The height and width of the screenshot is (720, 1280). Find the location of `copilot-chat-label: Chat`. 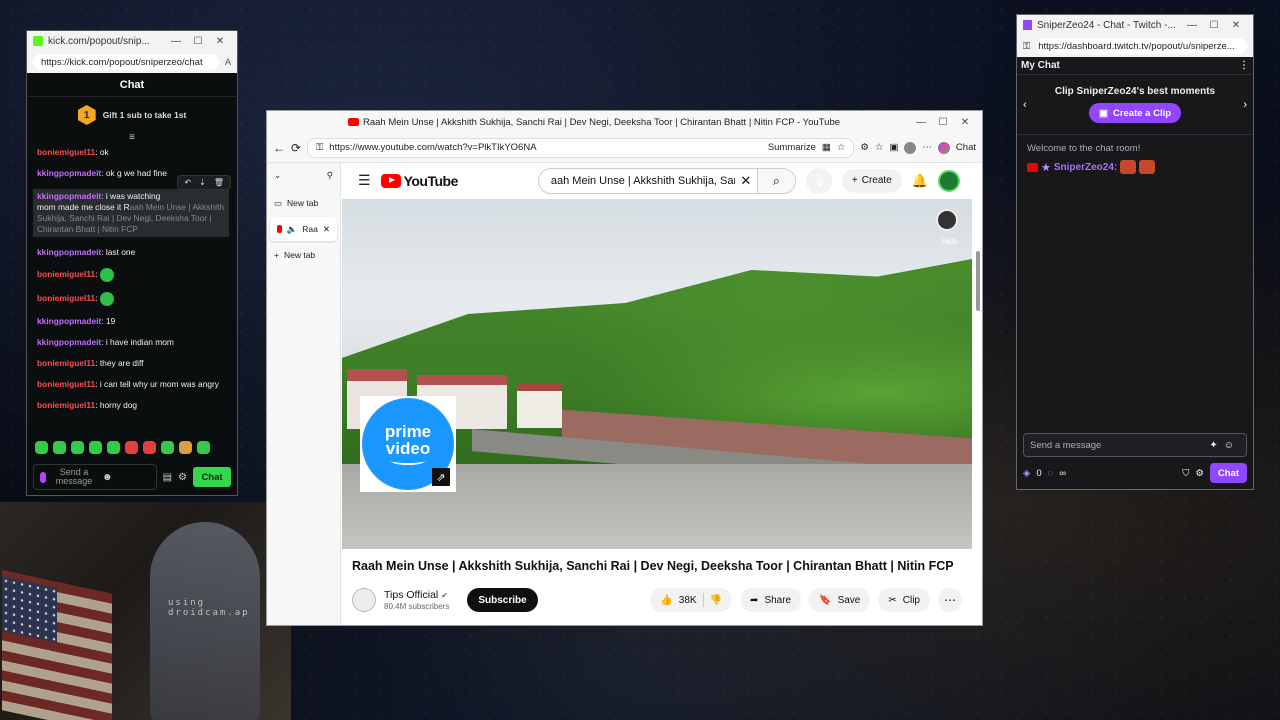

copilot-chat-label: Chat is located at coordinates (966, 147).